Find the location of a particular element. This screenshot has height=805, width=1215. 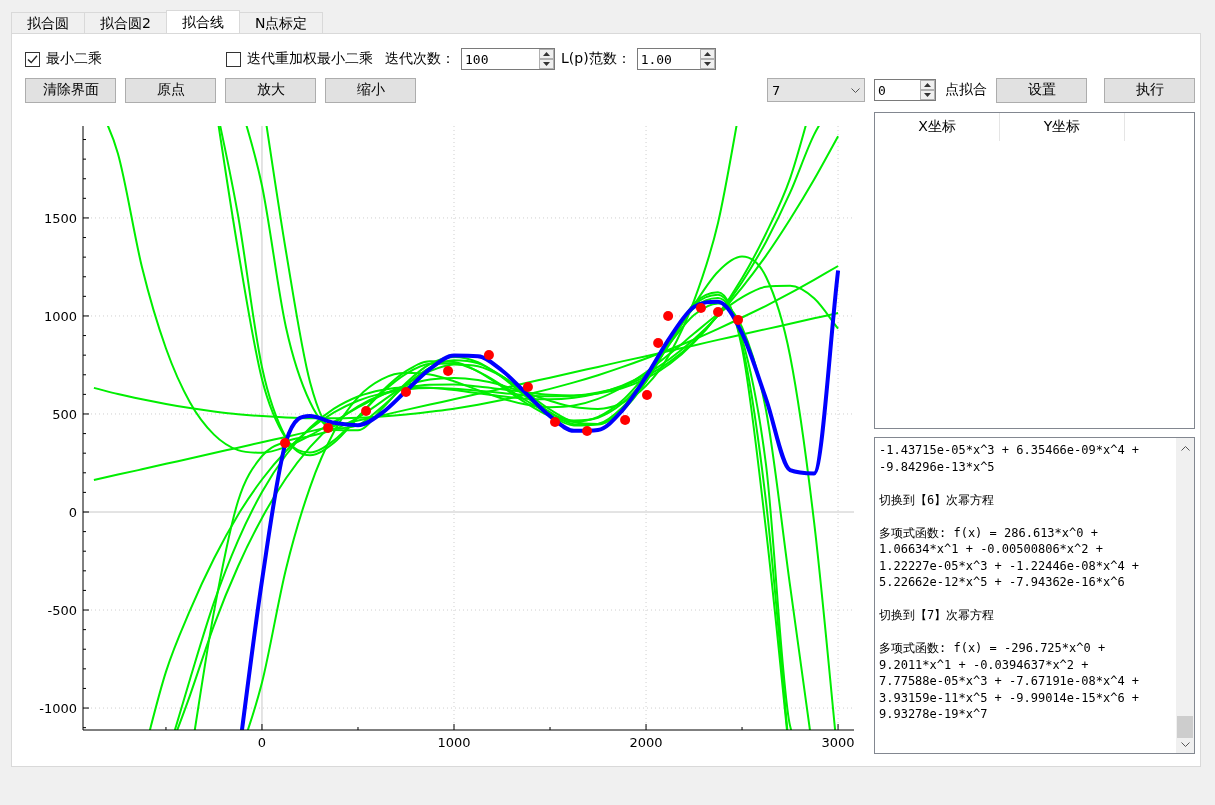

log-line: 1.06634*x^1 + -0.00500806*x^2 + is located at coordinates (991, 549).